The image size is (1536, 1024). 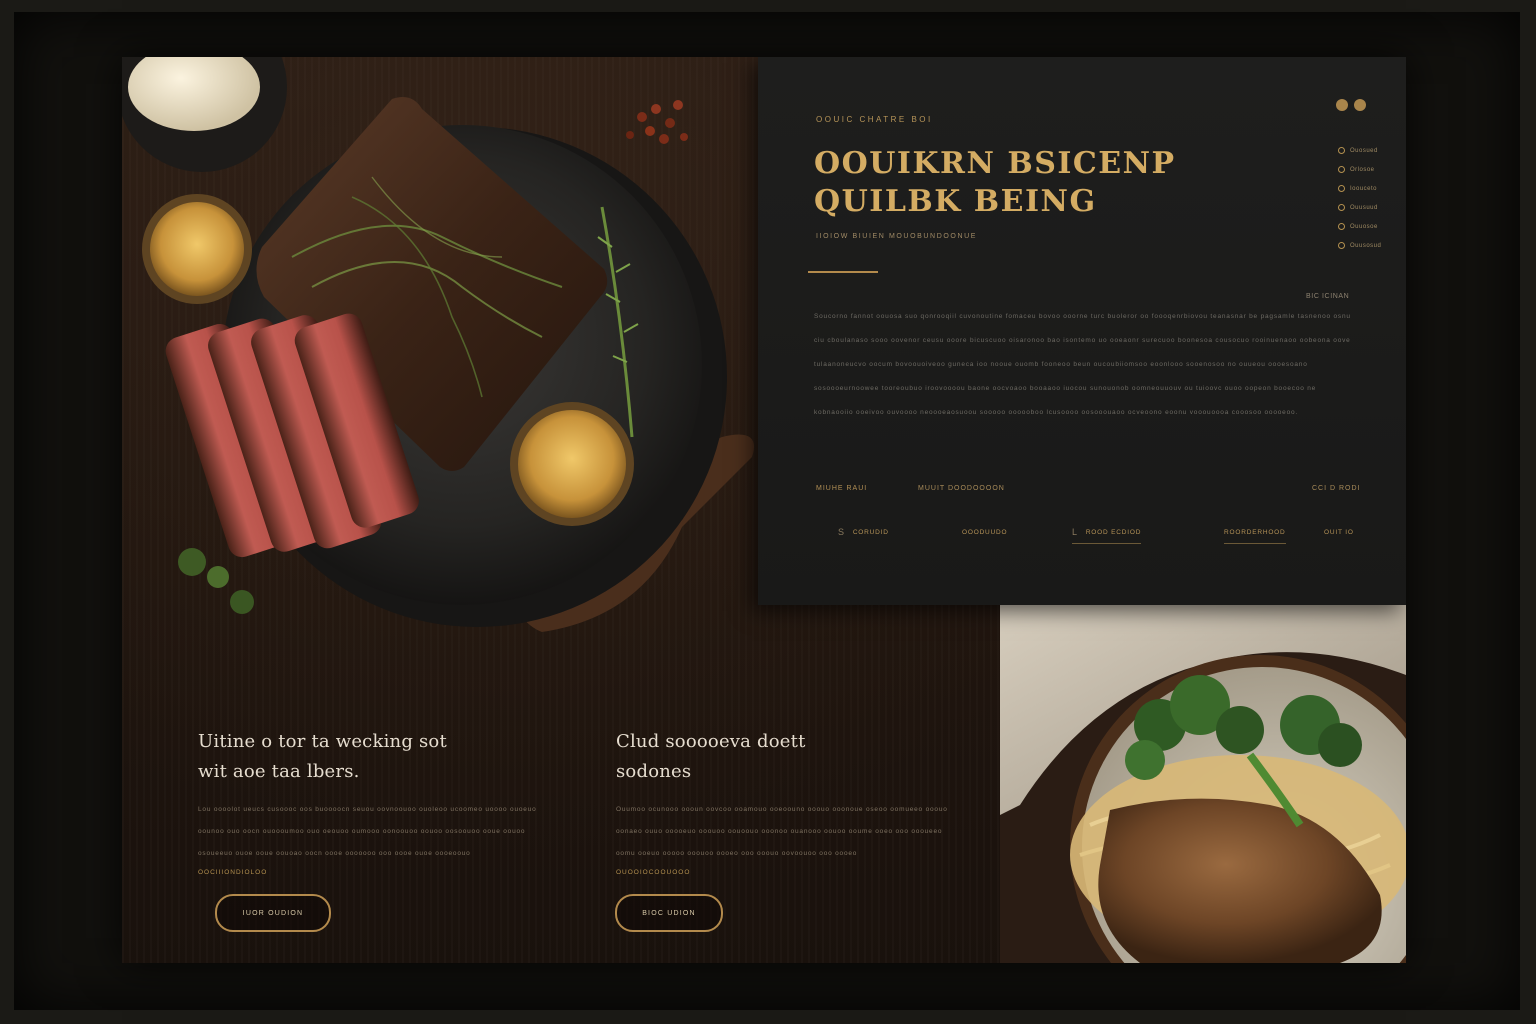 What do you see at coordinates (874, 119) in the screenshot?
I see `eyebrow-label: OOUIC CHATRE BOI` at bounding box center [874, 119].